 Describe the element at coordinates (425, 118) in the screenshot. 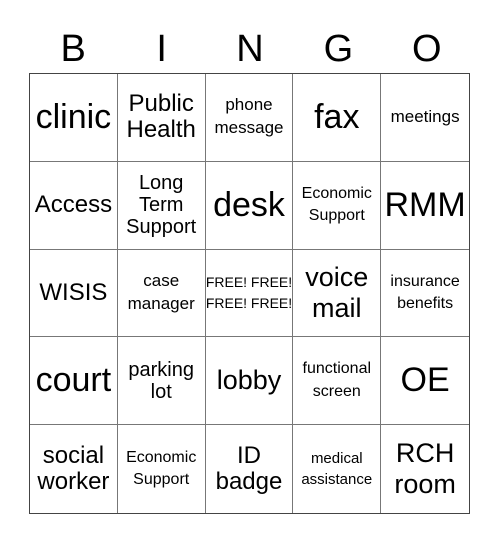

I see `bingo-cell: meetings` at that location.